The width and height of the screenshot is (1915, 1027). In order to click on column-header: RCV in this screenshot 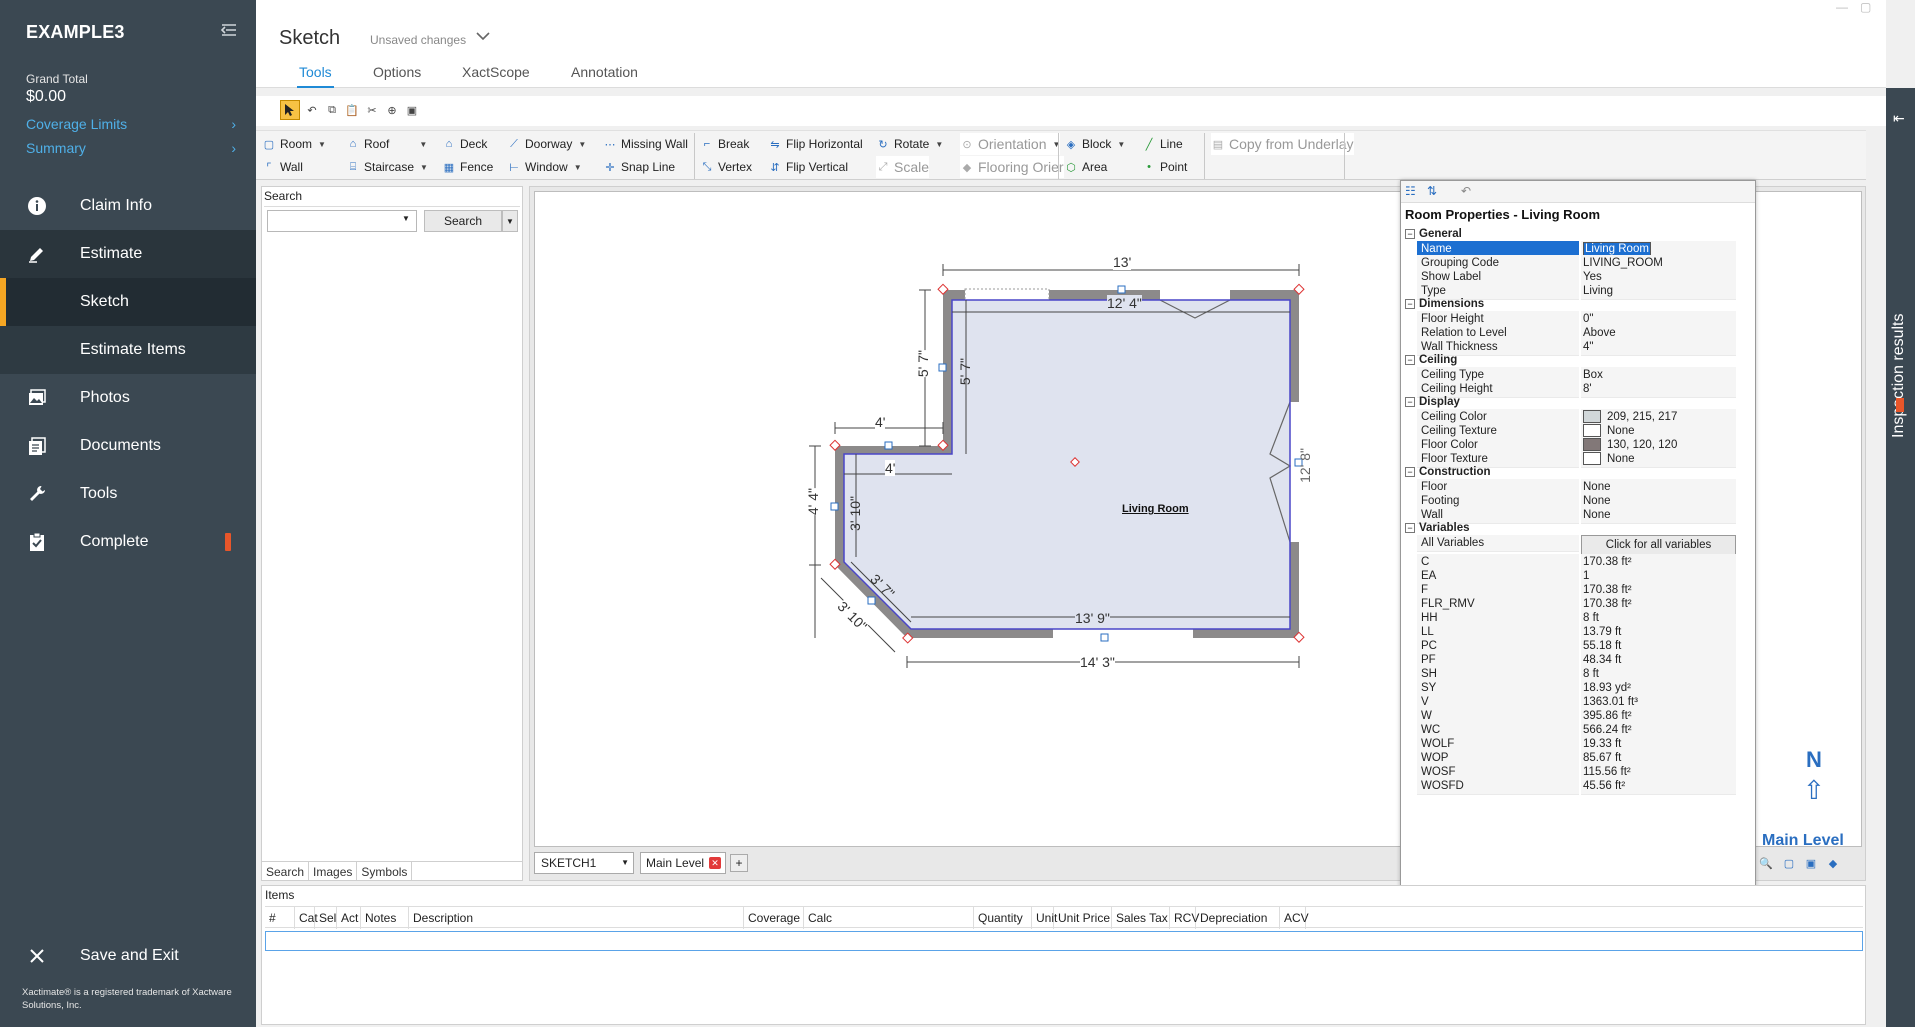, I will do `click(1184, 918)`.